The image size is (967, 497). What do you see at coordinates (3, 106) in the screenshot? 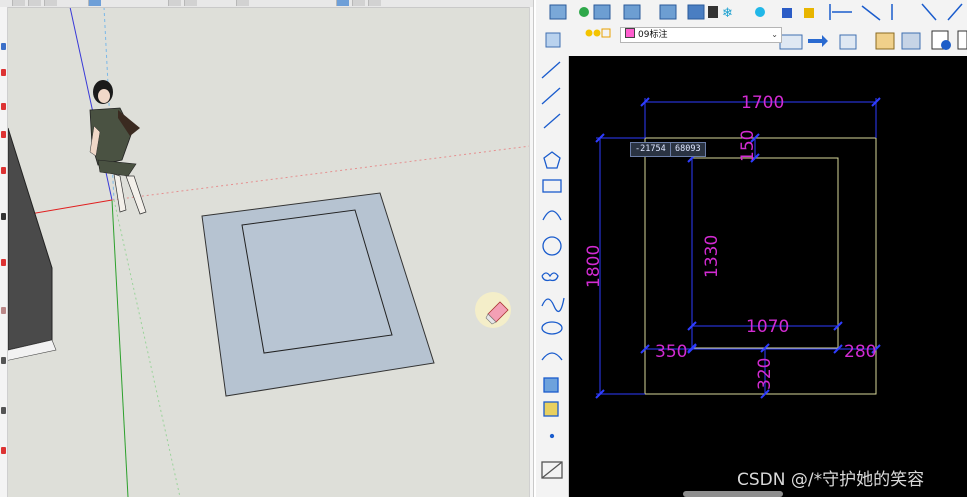
I see `arc-tool-icon` at bounding box center [3, 106].